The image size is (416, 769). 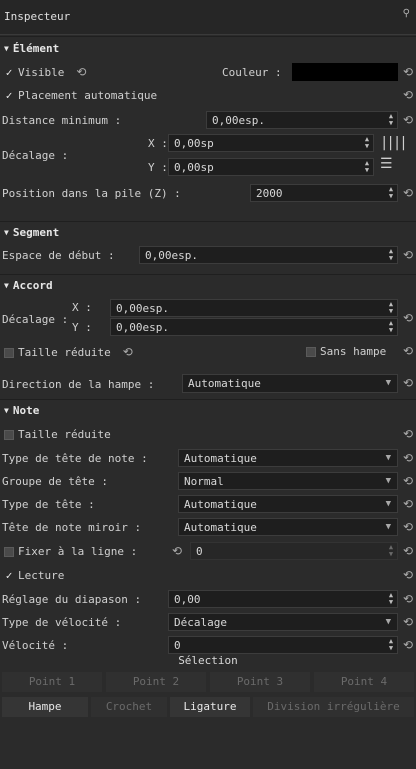 I want to click on velocity-value: 0, so click(x=177, y=645).